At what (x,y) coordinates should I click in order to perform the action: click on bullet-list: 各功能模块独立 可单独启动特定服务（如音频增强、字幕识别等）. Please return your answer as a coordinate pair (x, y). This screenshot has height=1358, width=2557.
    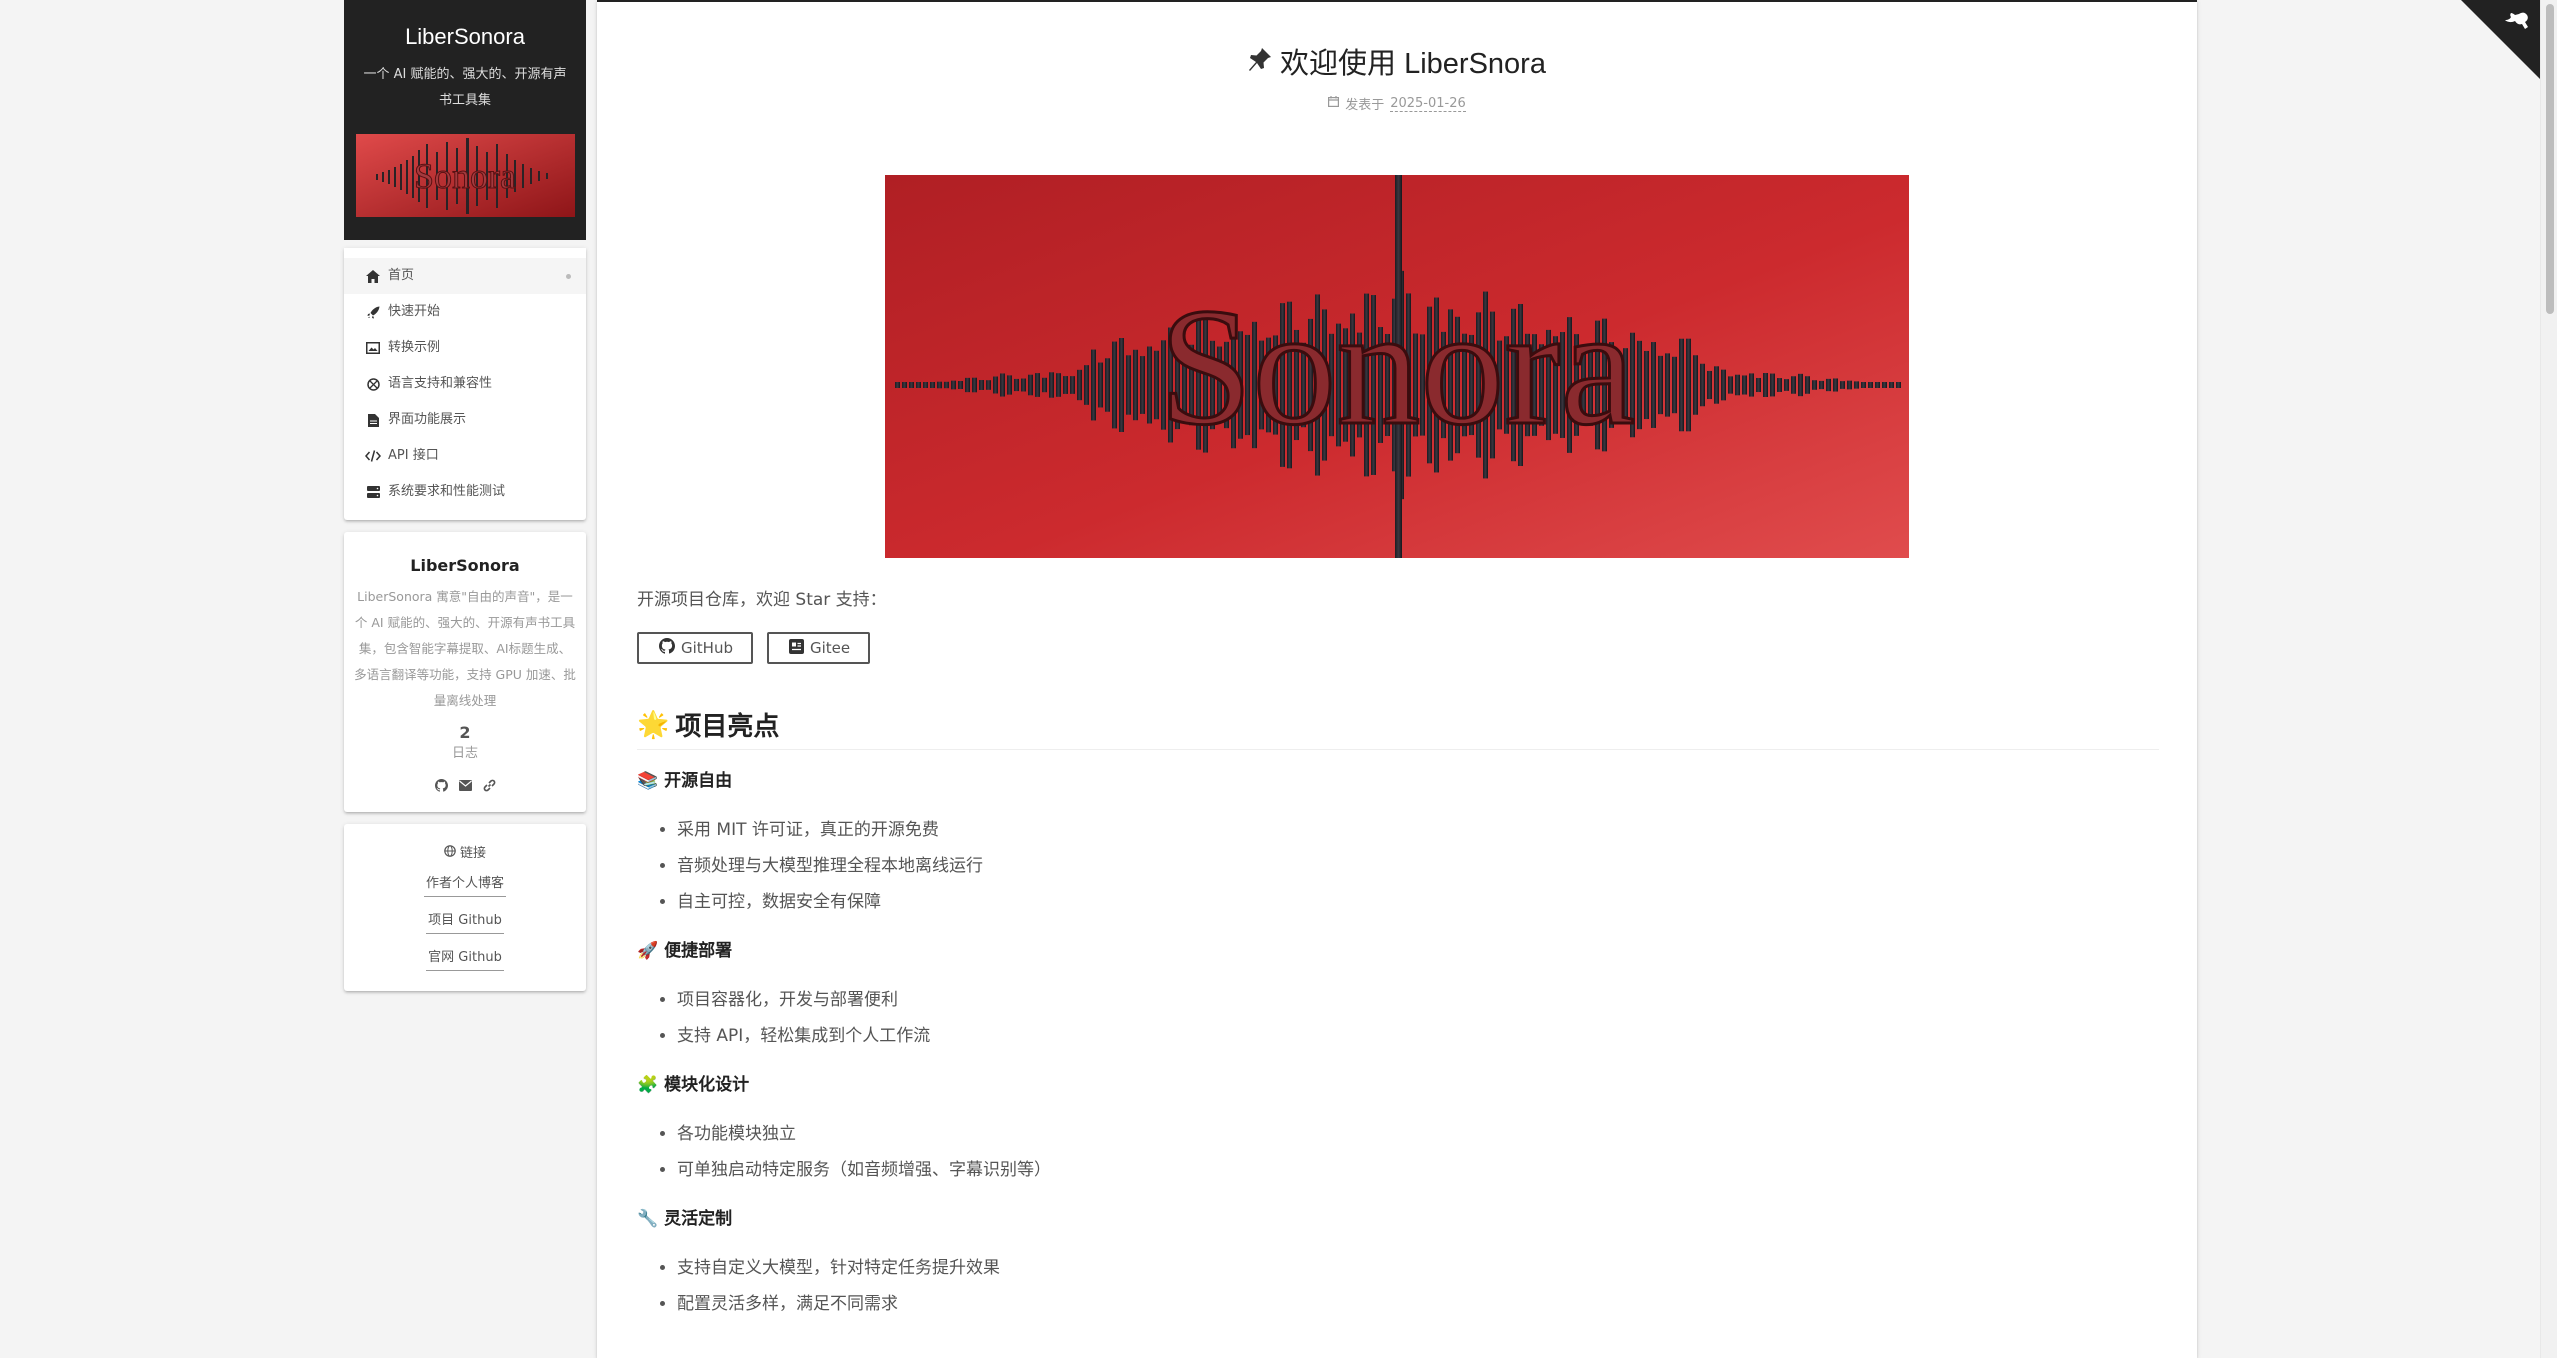
    Looking at the image, I should click on (1398, 1152).